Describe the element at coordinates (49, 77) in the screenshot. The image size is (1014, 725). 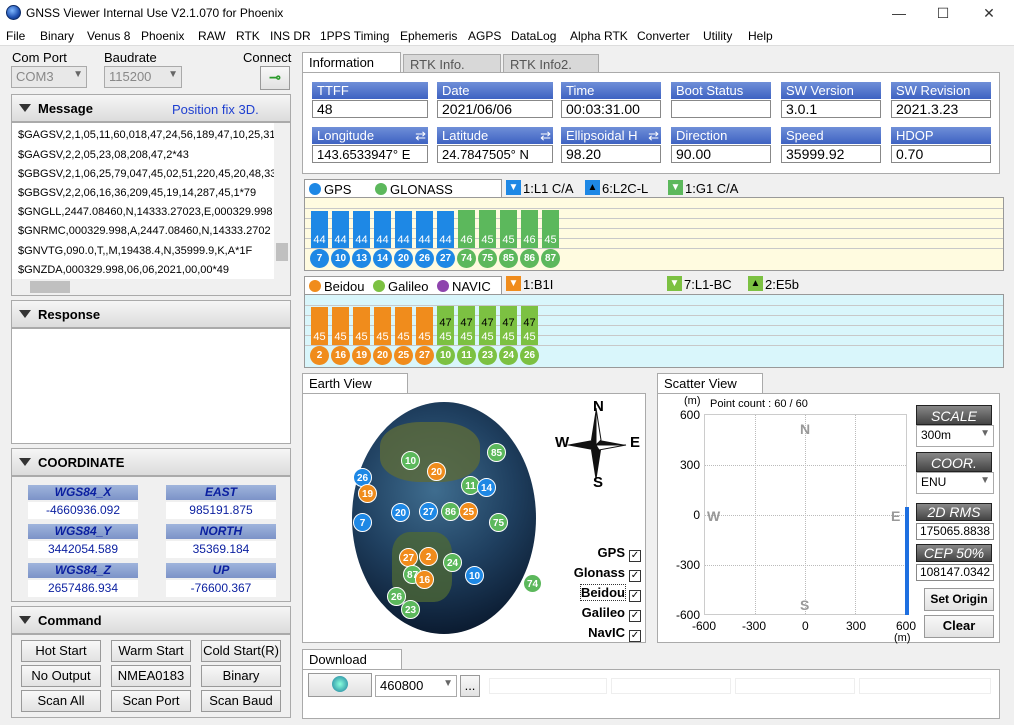
I see `com-port-select: COM3 ▼` at that location.